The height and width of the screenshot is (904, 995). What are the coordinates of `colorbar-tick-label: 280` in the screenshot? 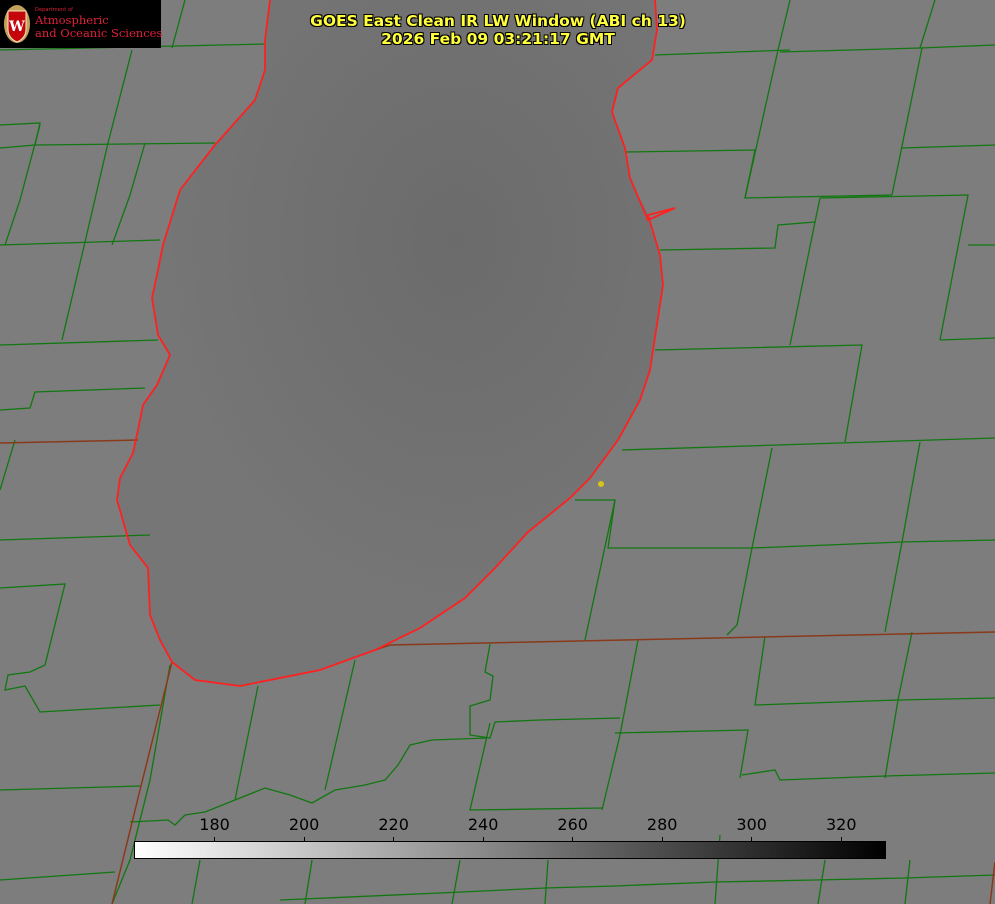 It's located at (662, 824).